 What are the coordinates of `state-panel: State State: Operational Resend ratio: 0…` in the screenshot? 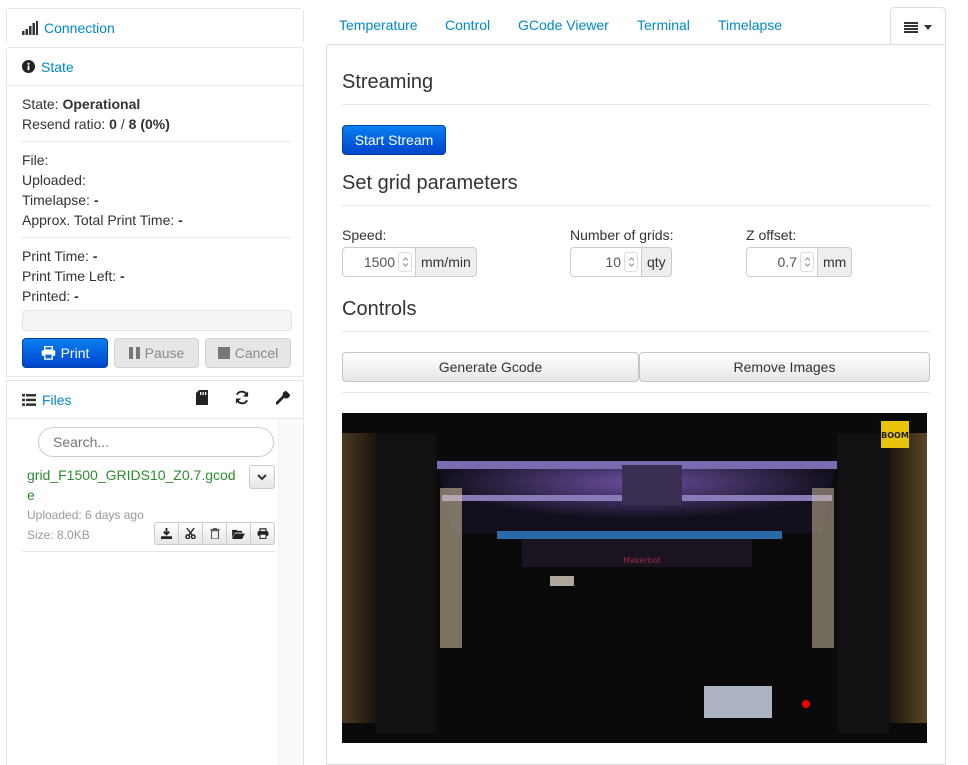 It's located at (155, 212).